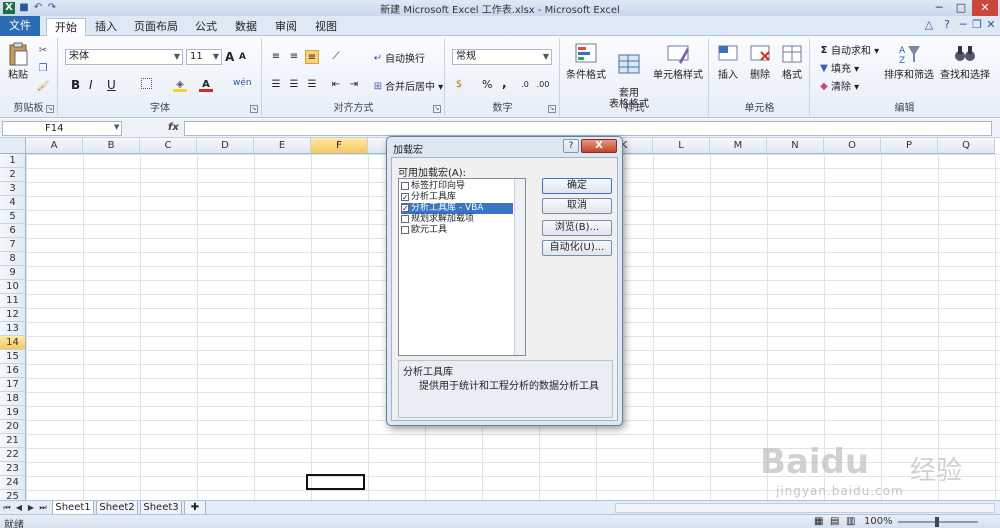 This screenshot has width=1000, height=528. I want to click on zoom-level: 100%, so click(878, 521).